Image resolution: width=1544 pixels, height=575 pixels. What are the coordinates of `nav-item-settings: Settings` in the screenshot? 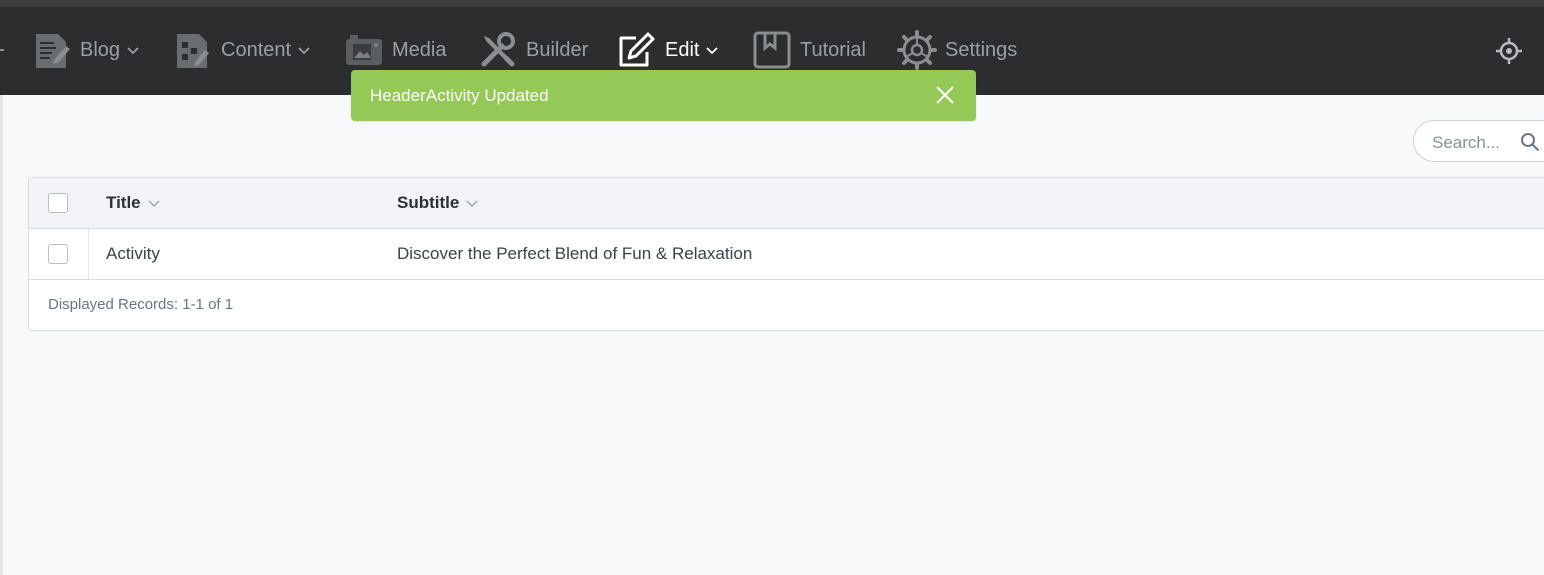 It's located at (957, 50).